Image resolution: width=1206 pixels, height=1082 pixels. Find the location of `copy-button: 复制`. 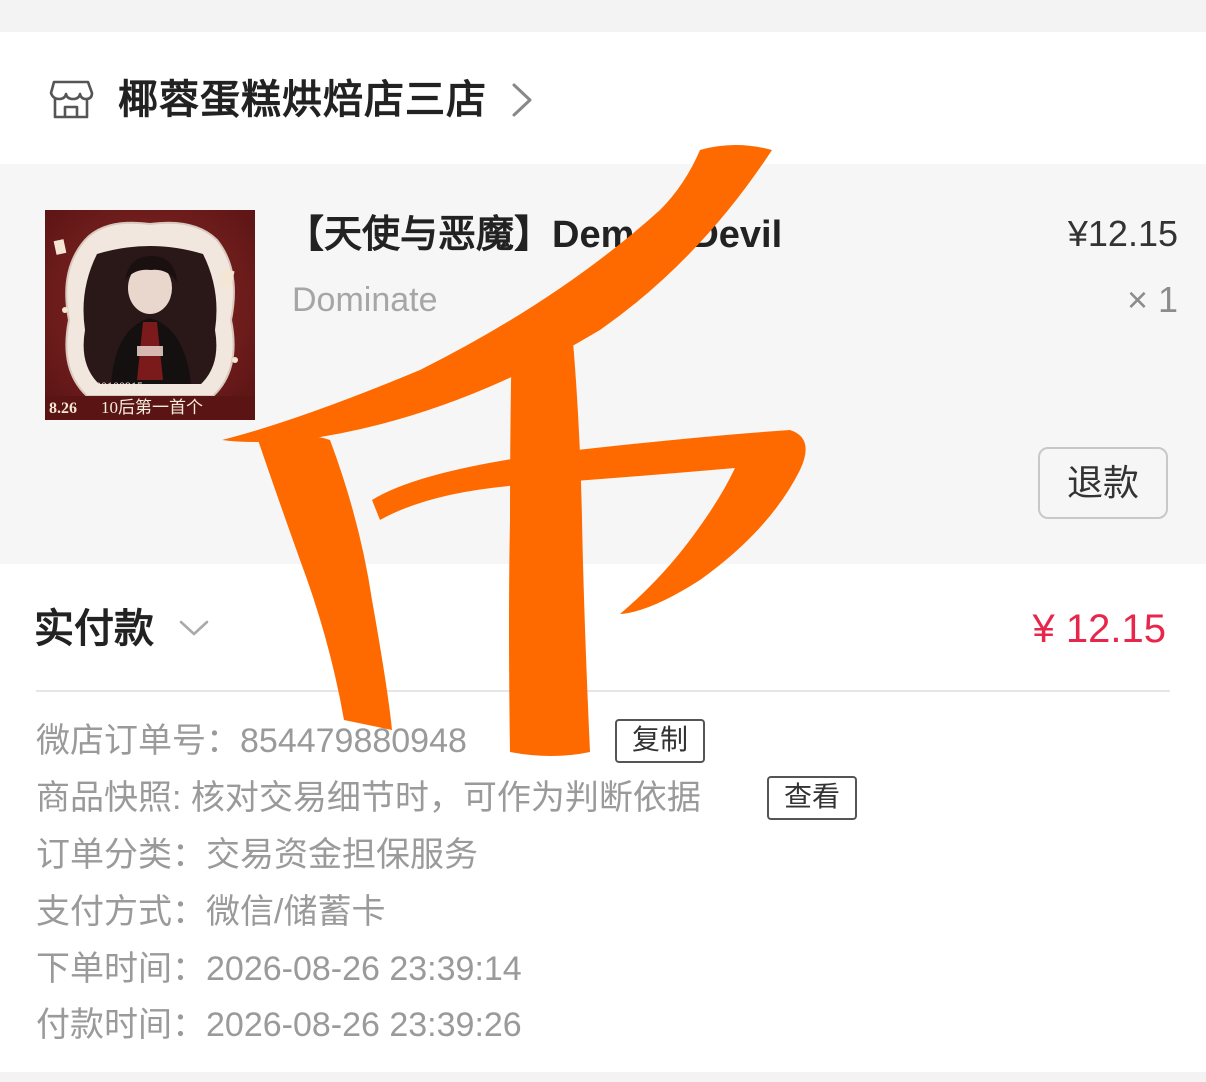

copy-button: 复制 is located at coordinates (660, 741).